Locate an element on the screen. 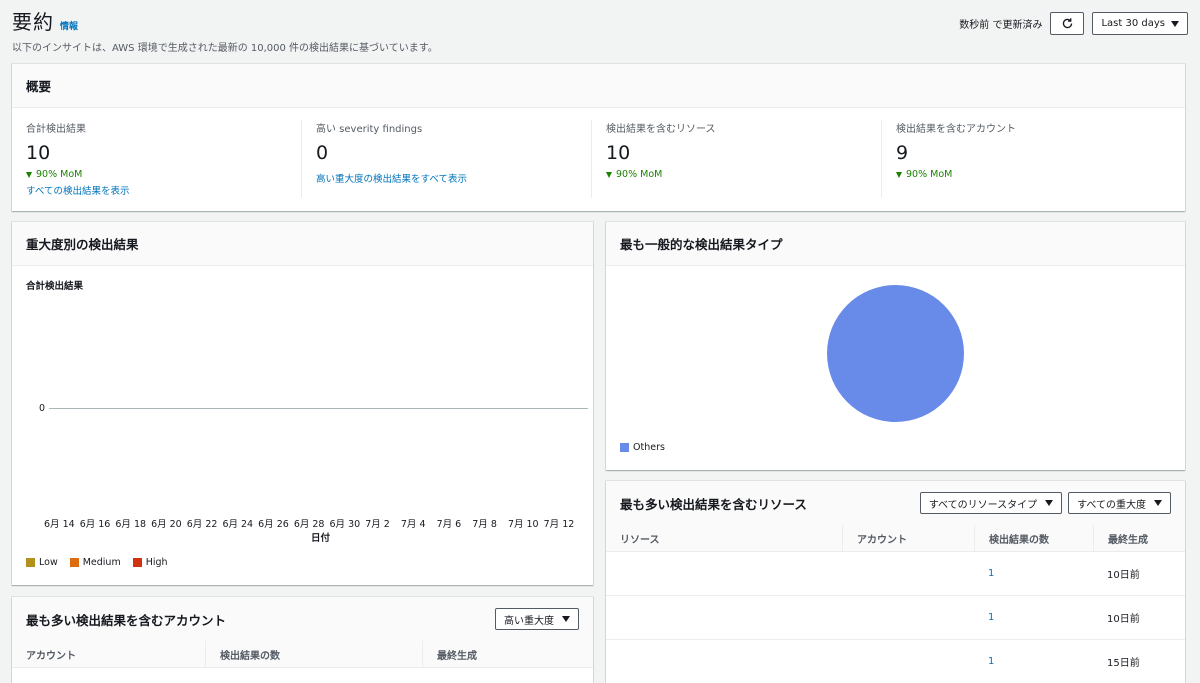 The width and height of the screenshot is (1200, 683). x-tick-label: 6月 28 is located at coordinates (309, 524).